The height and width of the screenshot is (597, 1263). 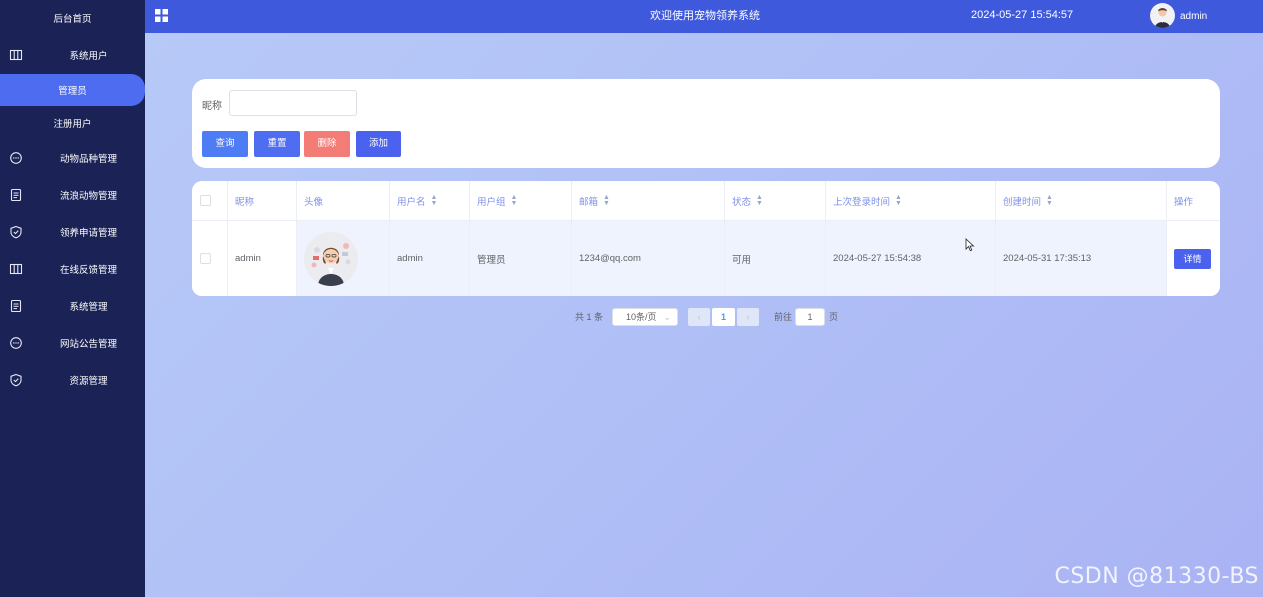 I want to click on group-value: 管理员, so click(x=491, y=260).